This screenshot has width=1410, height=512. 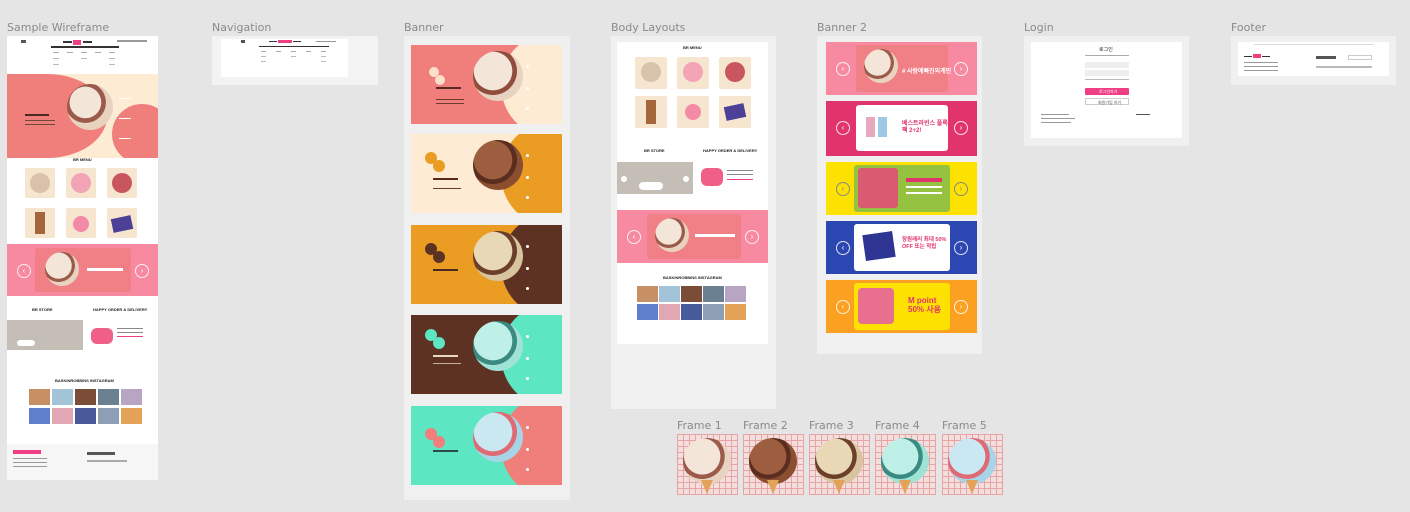 I want to click on banner2-pink: # 사랑에빠진외계인 ‹ ›, so click(x=901, y=68).